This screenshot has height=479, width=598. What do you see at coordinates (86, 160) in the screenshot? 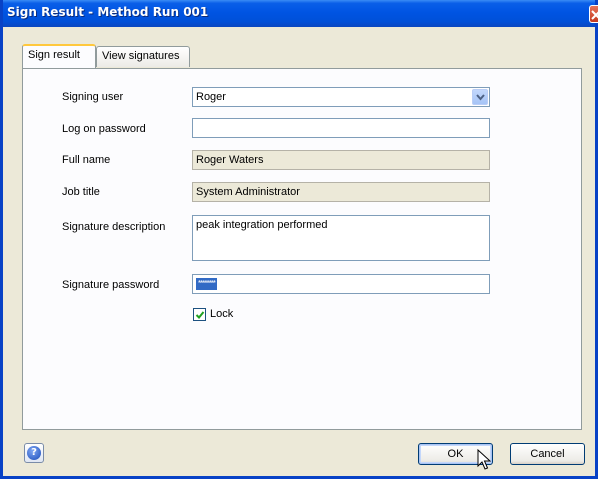
I see `full-name-label: Full name` at bounding box center [86, 160].